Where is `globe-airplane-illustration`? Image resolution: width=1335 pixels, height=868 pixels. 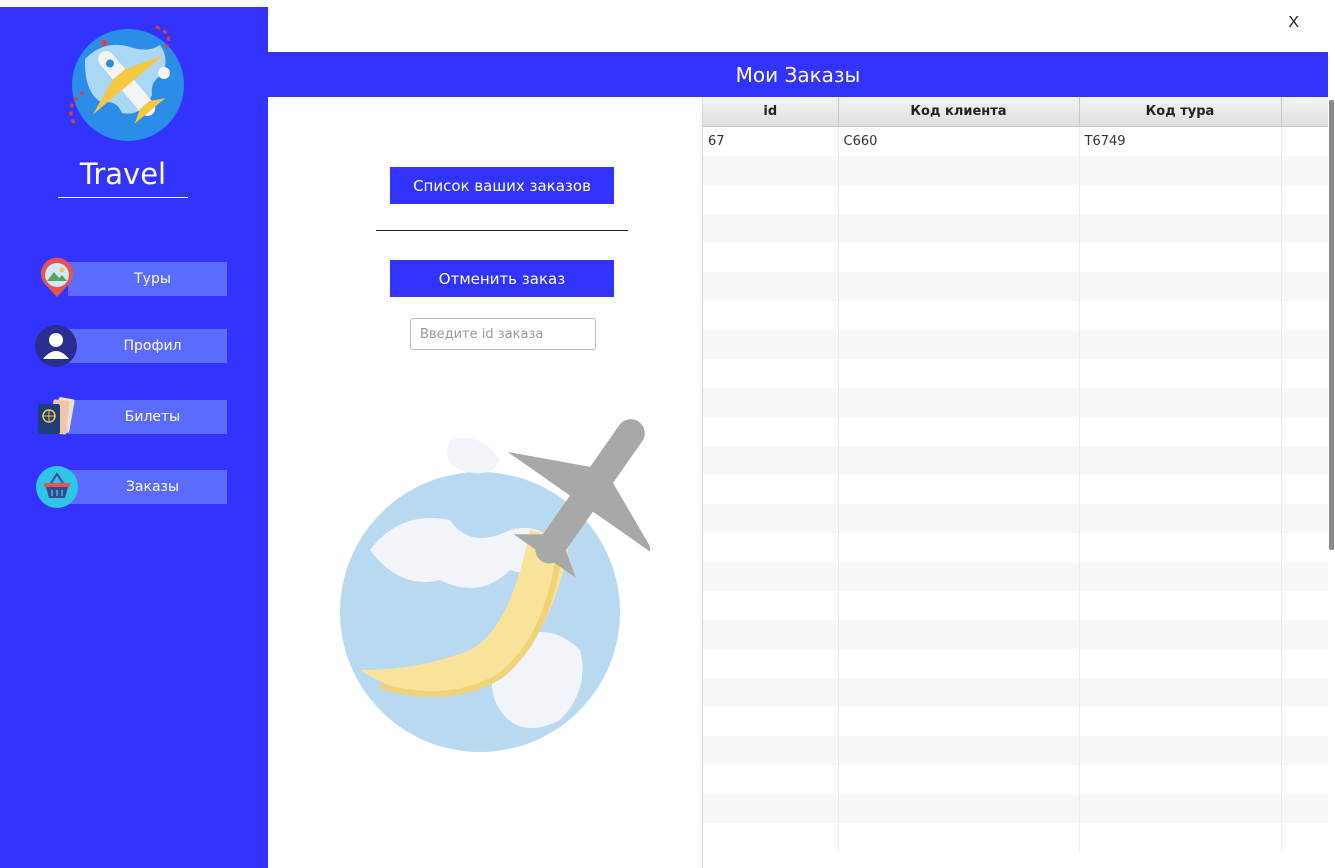
globe-airplane-illustration is located at coordinates (495, 585).